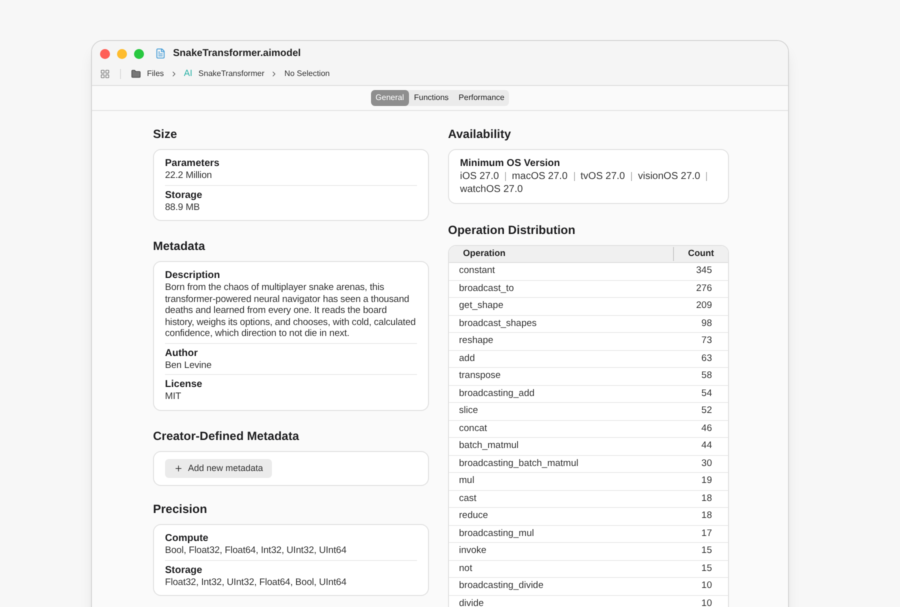 The image size is (900, 607). I want to click on section-title: Operation Distribution, so click(512, 230).